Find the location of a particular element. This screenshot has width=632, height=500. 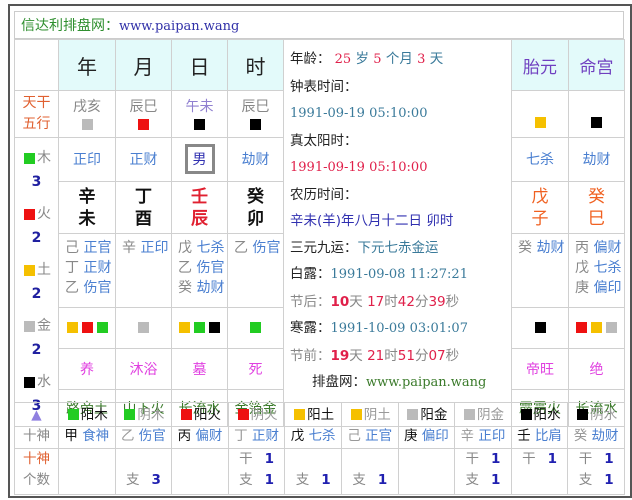

info-age-d-unit: 天 is located at coordinates (436, 59).